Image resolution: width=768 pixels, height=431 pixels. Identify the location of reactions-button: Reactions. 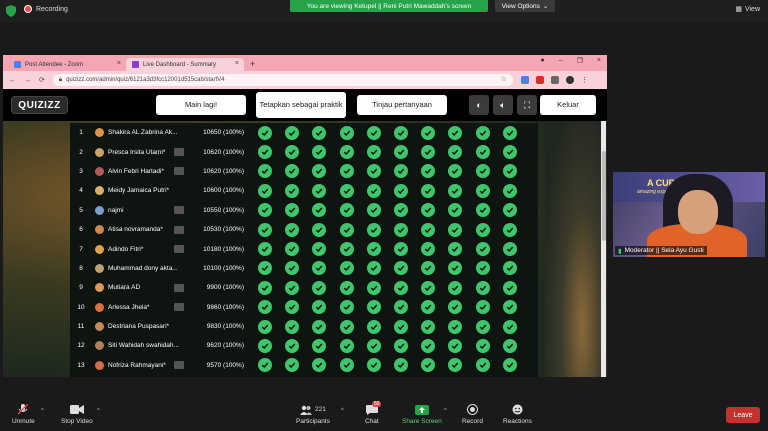
(517, 414).